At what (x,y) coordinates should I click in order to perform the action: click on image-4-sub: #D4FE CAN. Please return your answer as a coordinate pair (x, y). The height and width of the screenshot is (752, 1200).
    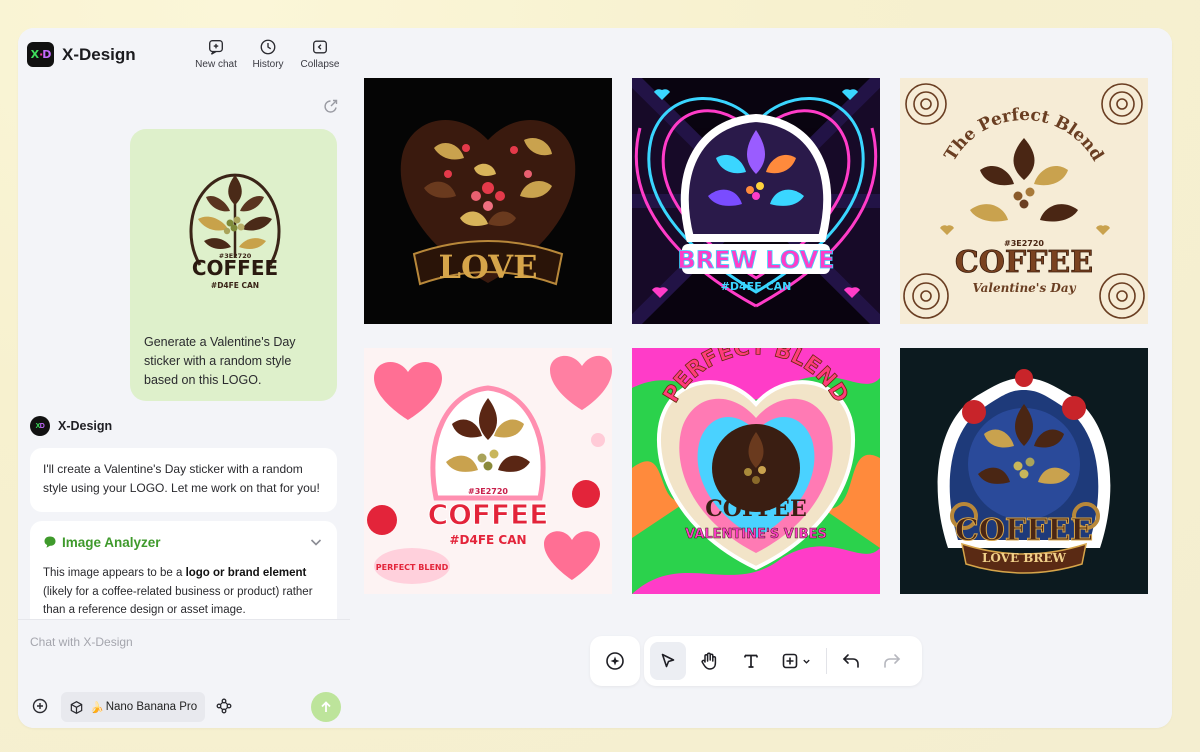
    Looking at the image, I should click on (487, 540).